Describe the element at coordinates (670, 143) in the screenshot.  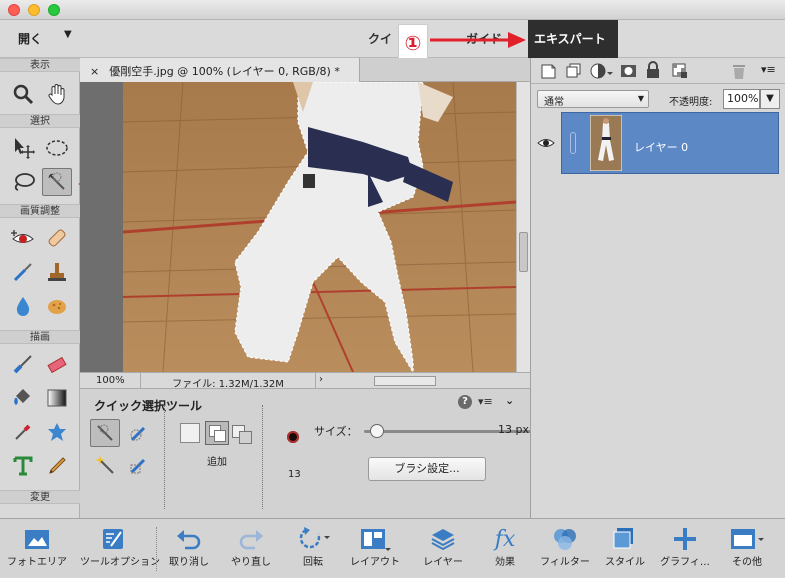
I see `layer-row: レイヤー 0` at that location.